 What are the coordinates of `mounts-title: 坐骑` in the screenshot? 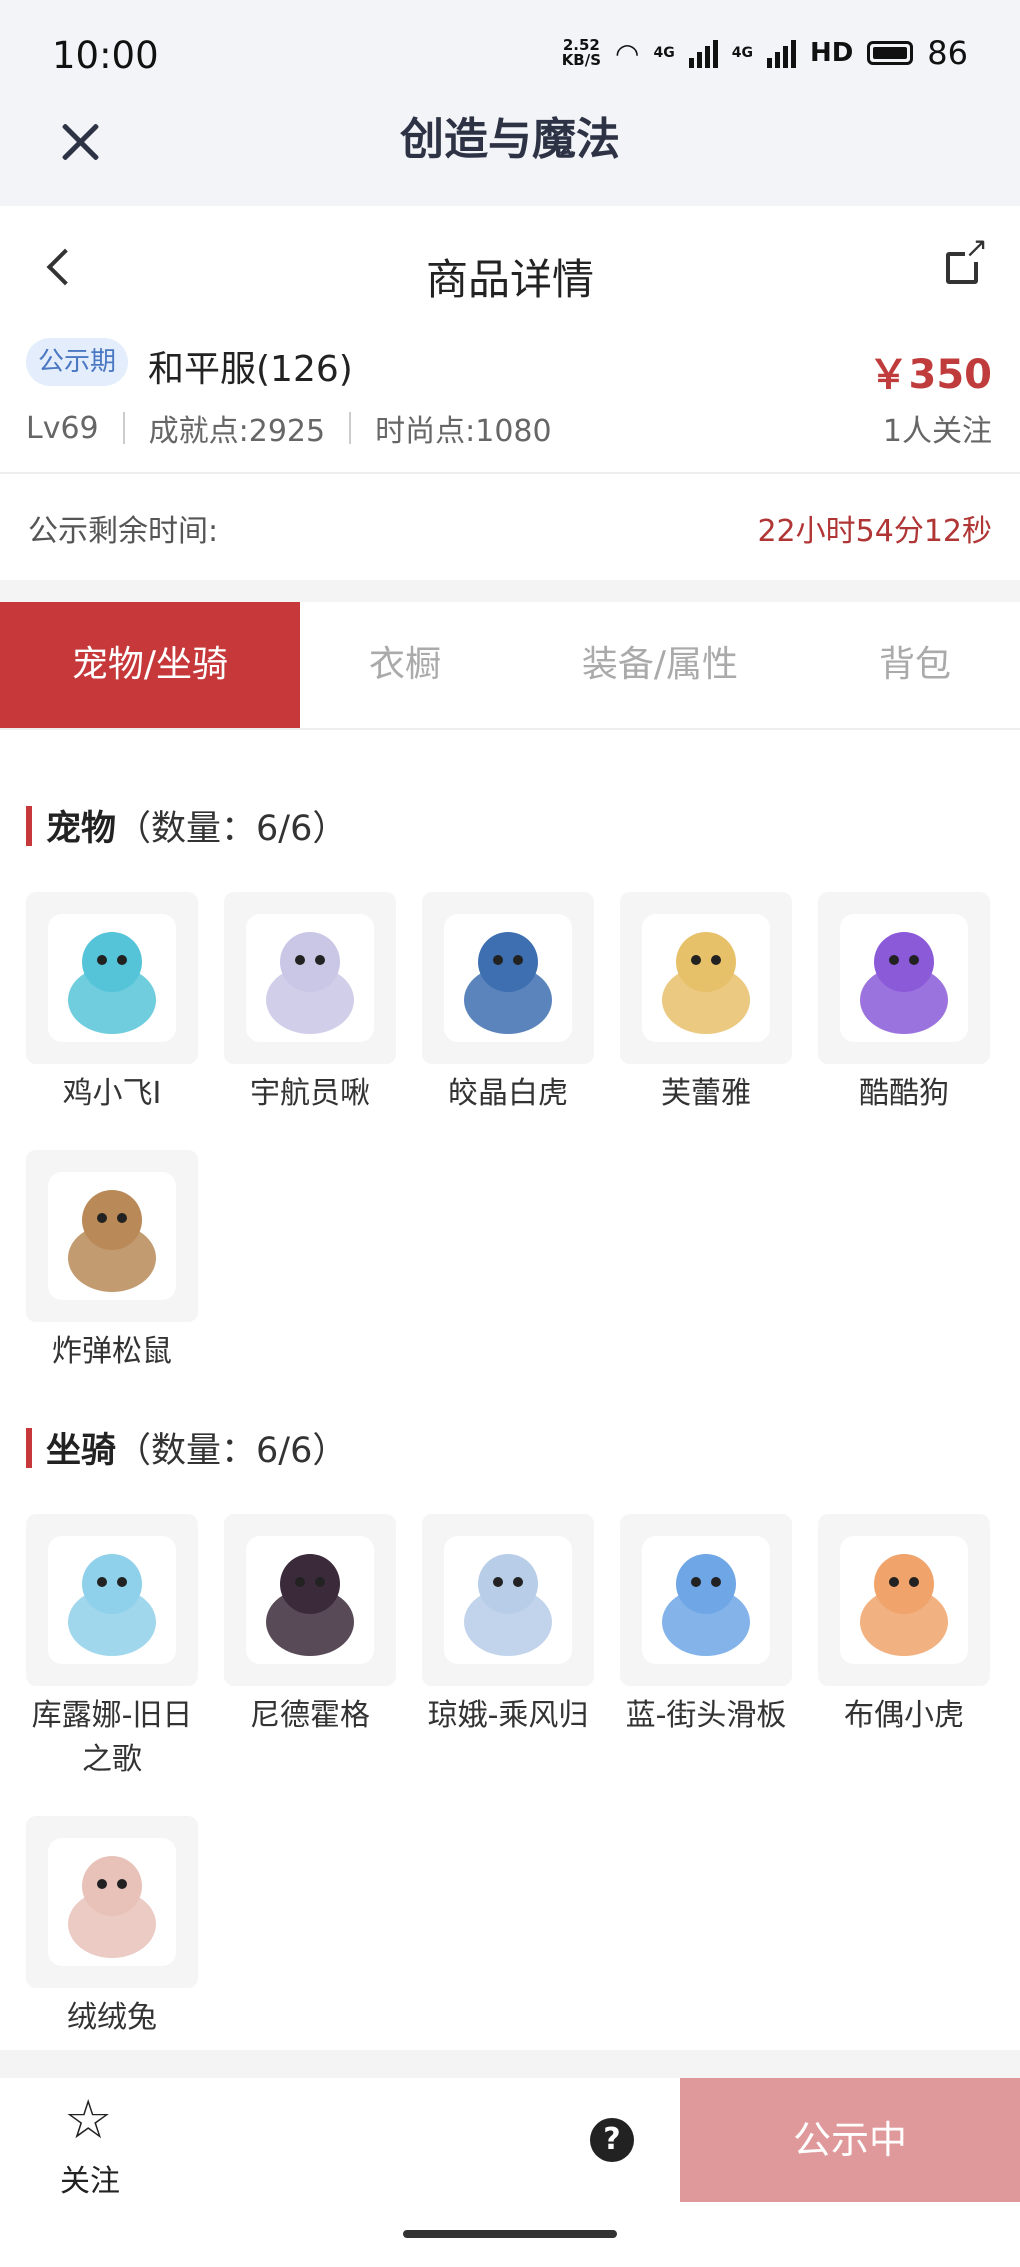 It's located at (81, 1451).